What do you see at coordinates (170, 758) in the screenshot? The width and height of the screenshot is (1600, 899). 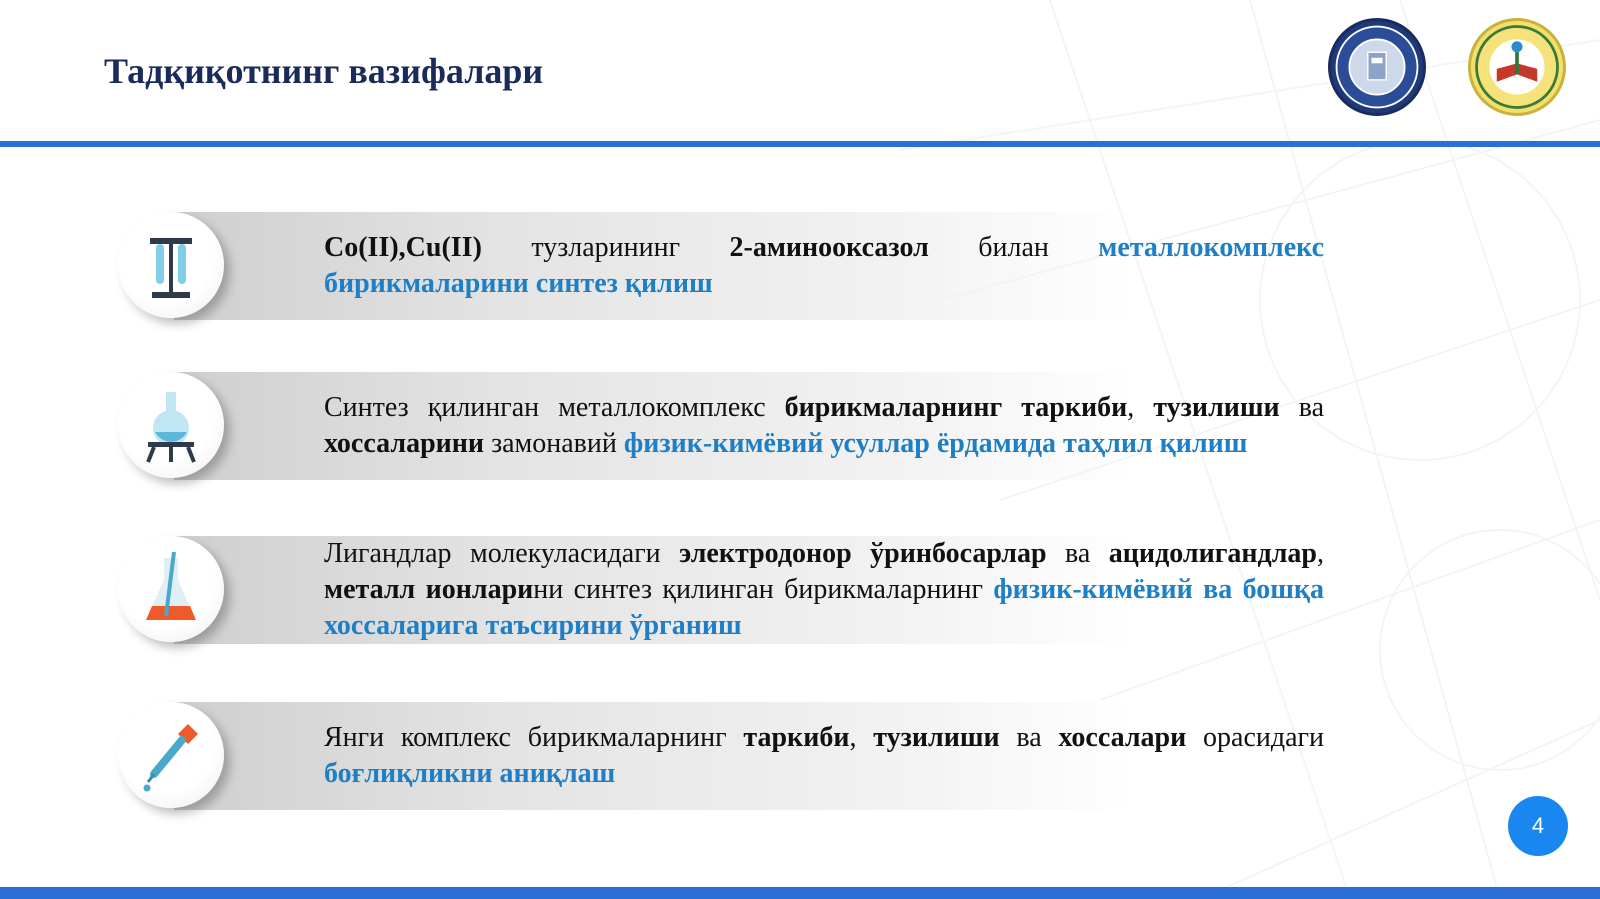 I see `pipette-icon` at bounding box center [170, 758].